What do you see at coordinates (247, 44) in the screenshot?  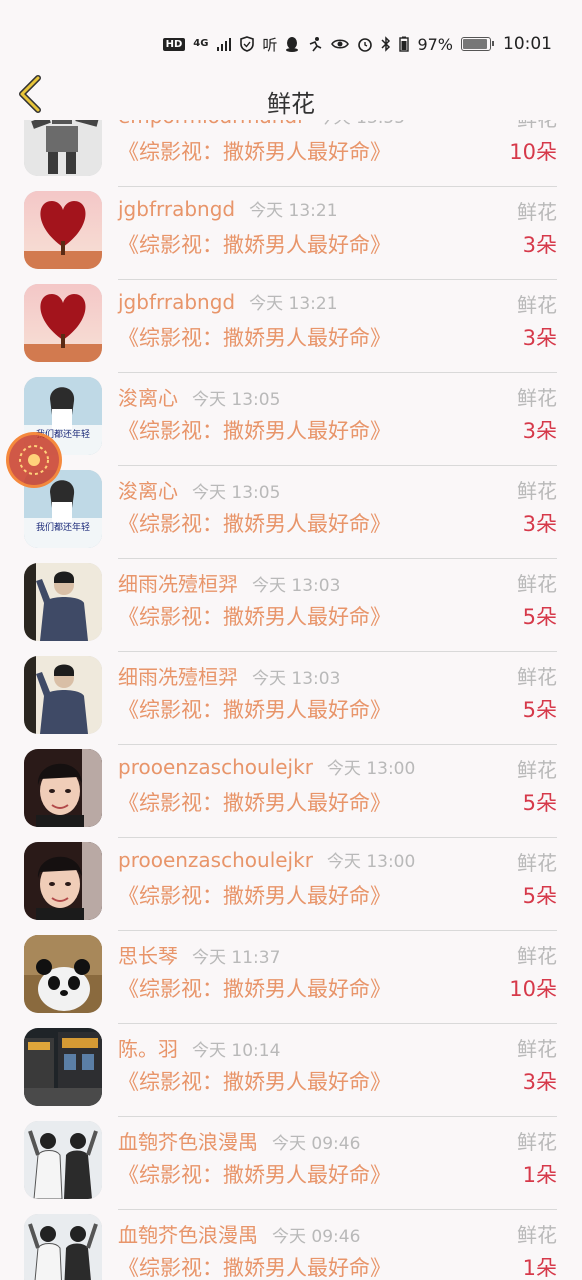 I see `shield-icon` at bounding box center [247, 44].